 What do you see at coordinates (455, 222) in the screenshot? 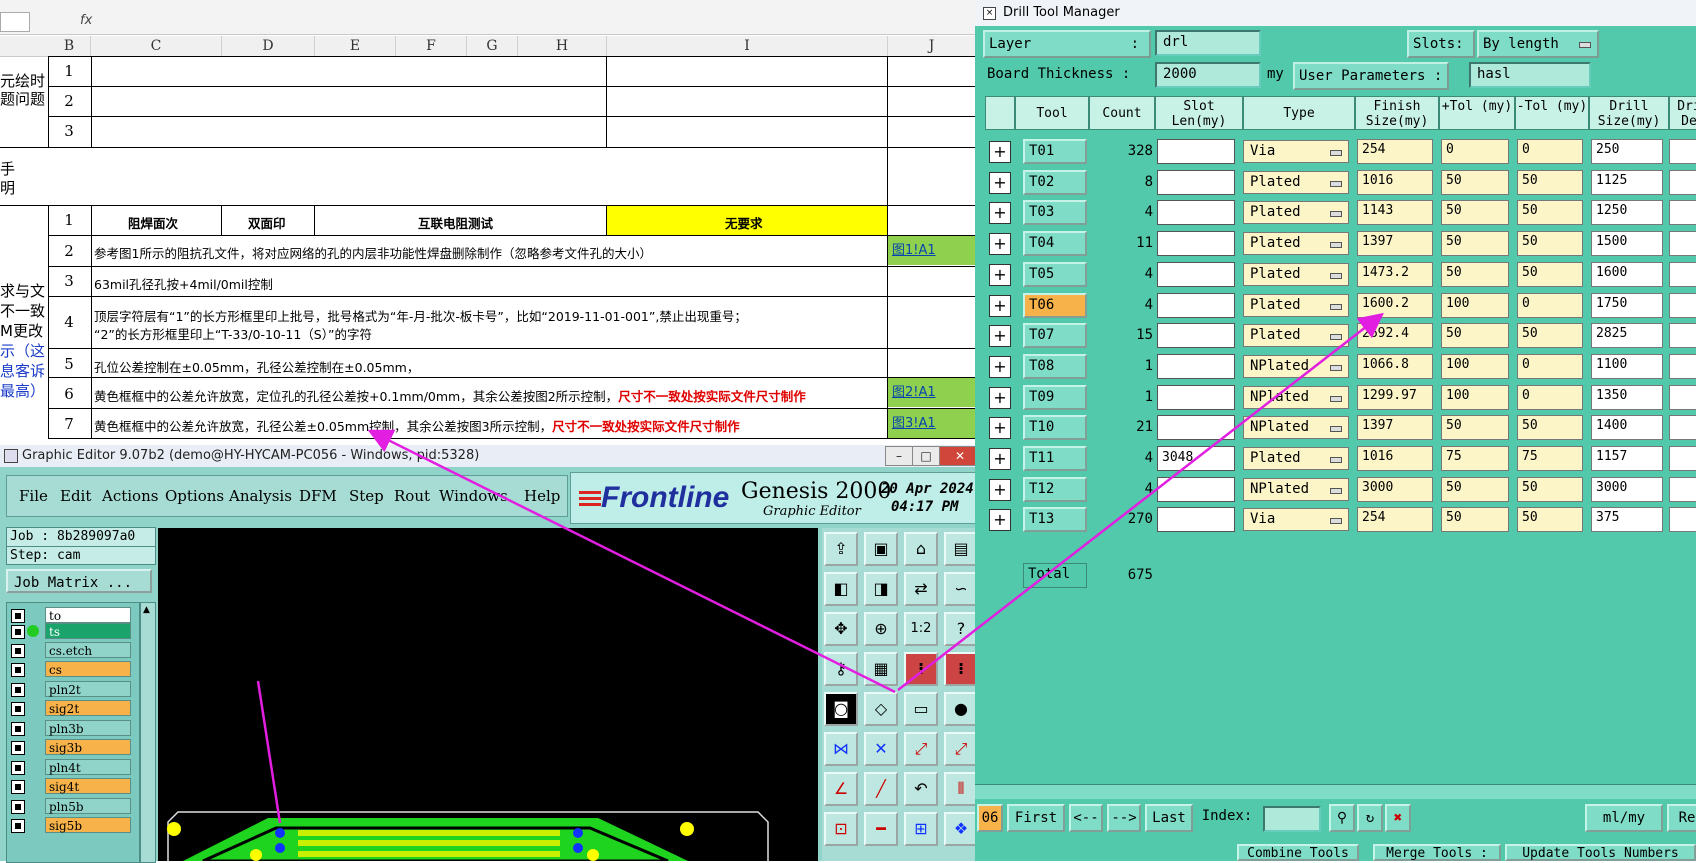
I see `cell-interconnect-test: 互联电阻测试` at bounding box center [455, 222].